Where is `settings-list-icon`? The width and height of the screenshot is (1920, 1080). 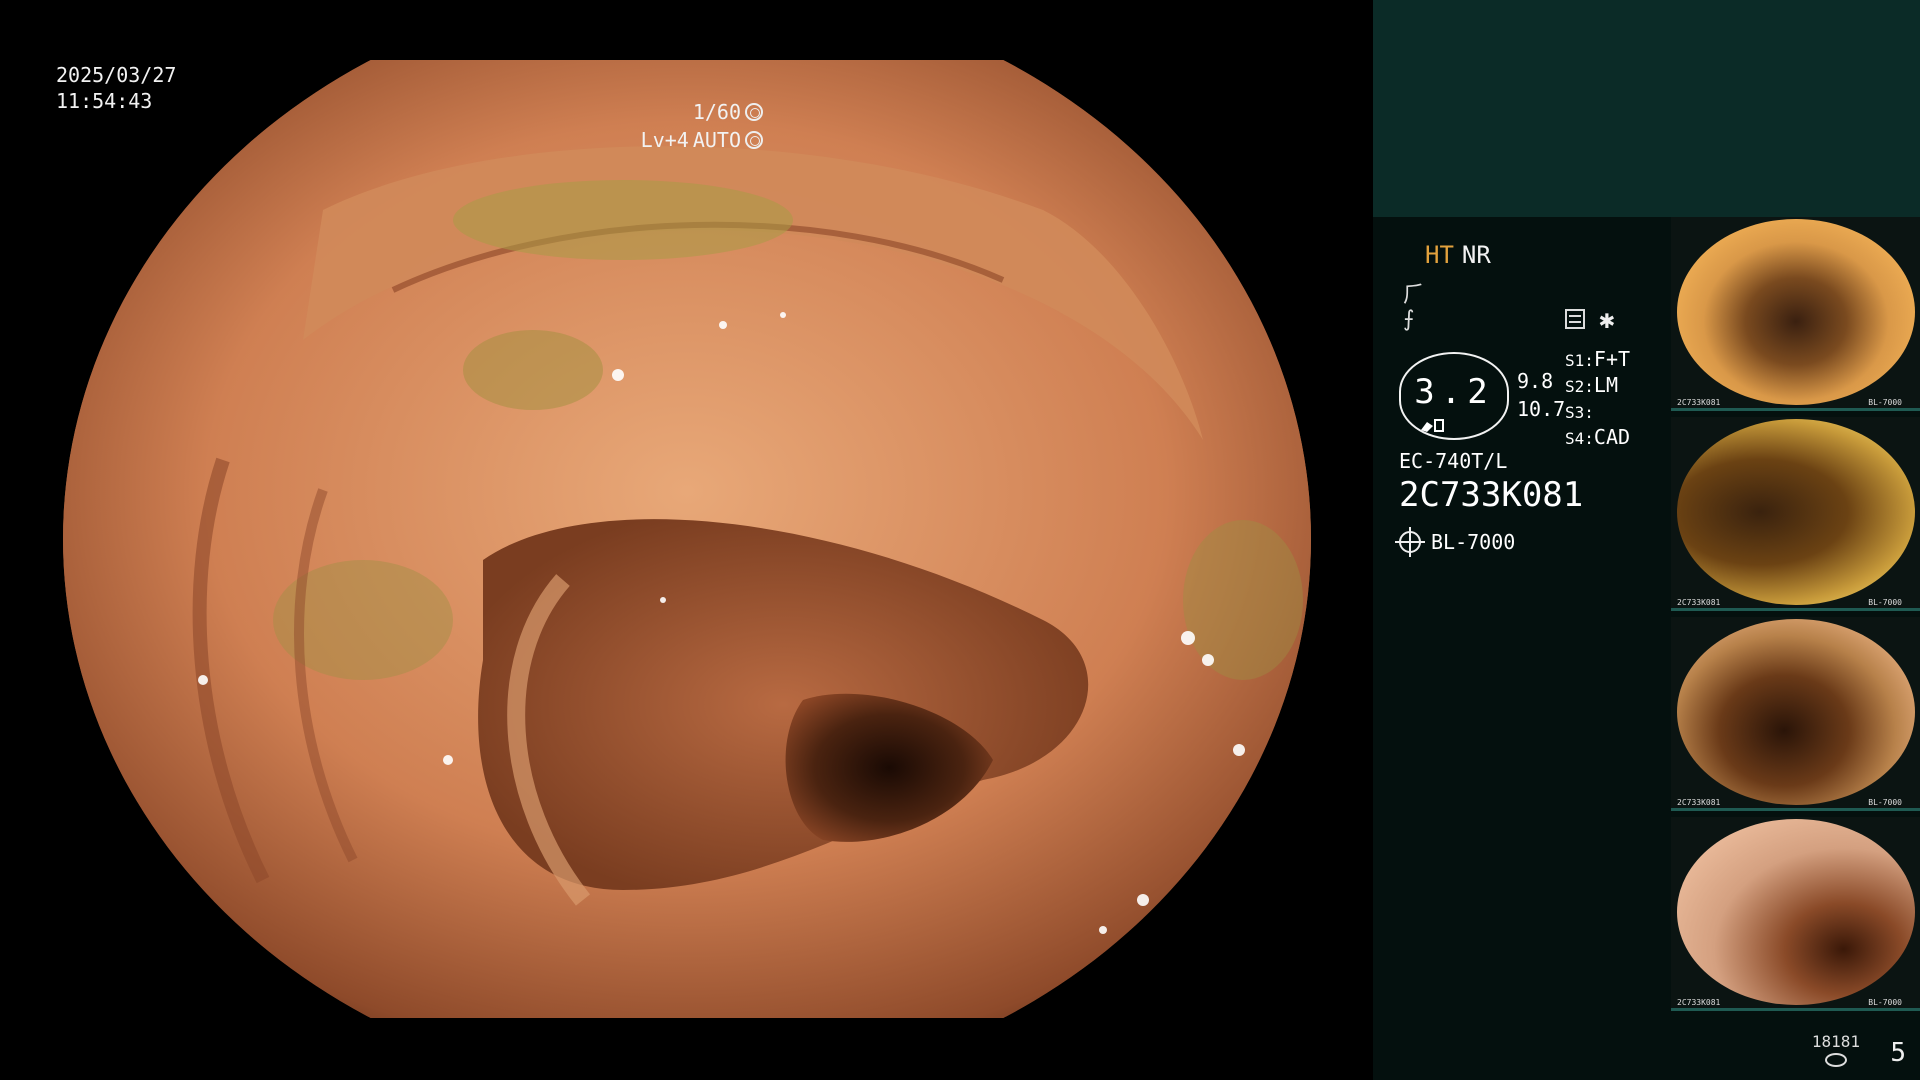 settings-list-icon is located at coordinates (1575, 319).